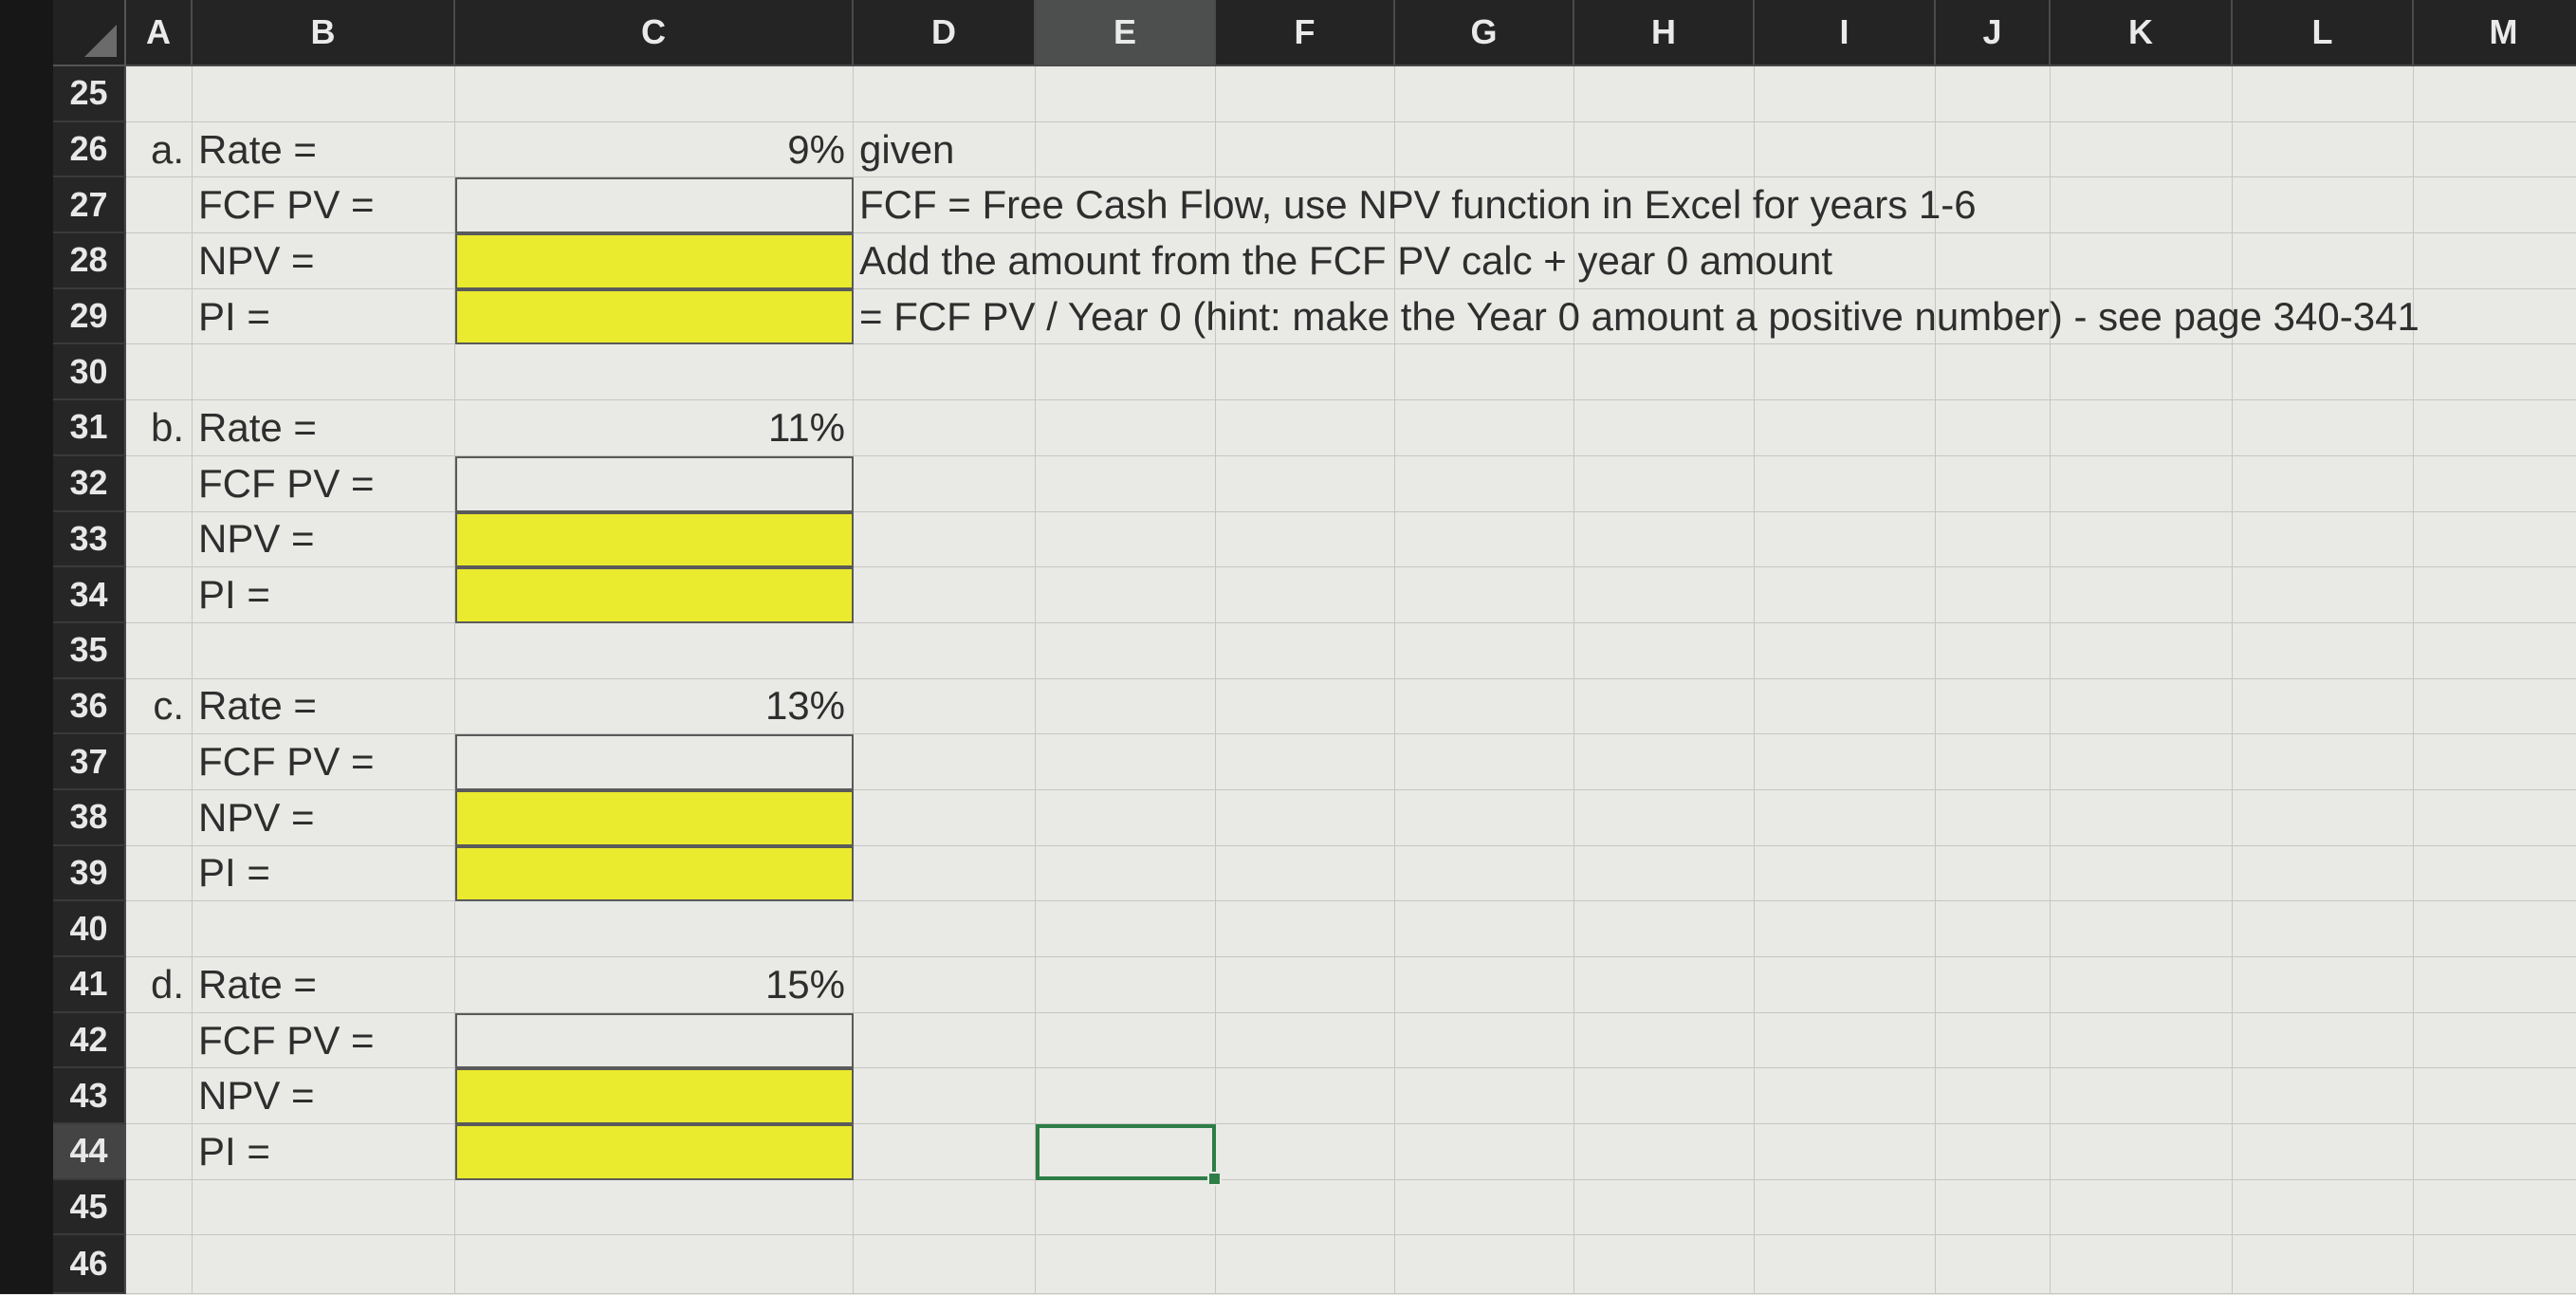 The height and width of the screenshot is (1295, 2576). What do you see at coordinates (1845, 94) in the screenshot?
I see `cell-i25` at bounding box center [1845, 94].